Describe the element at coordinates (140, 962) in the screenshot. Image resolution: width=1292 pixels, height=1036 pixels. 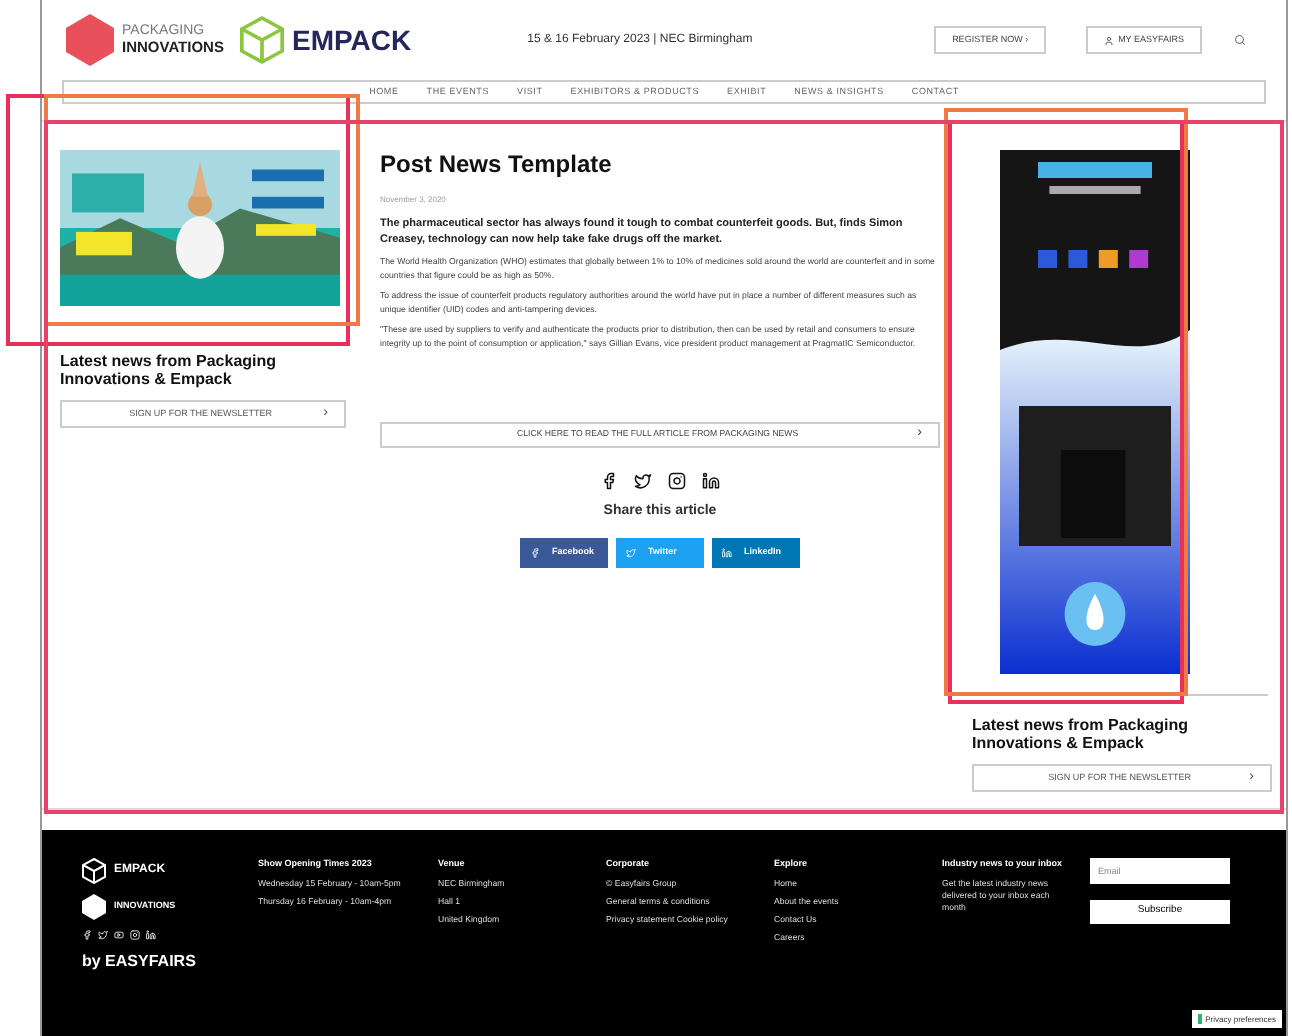
I see `easyfairs-logo-text: by EASYFAIRS` at that location.